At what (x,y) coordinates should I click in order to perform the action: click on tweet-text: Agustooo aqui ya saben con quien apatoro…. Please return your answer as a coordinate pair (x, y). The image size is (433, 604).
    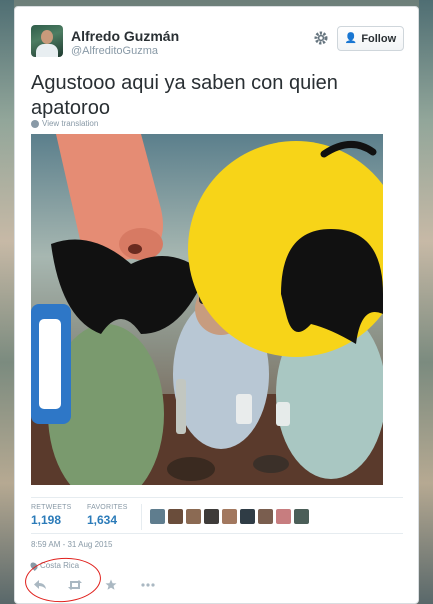
    Looking at the image, I should click on (184, 95).